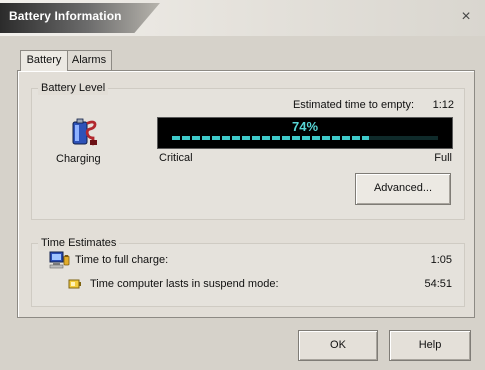 The image size is (485, 370). Describe the element at coordinates (78, 159) in the screenshot. I see `charging-status: Charging` at that location.